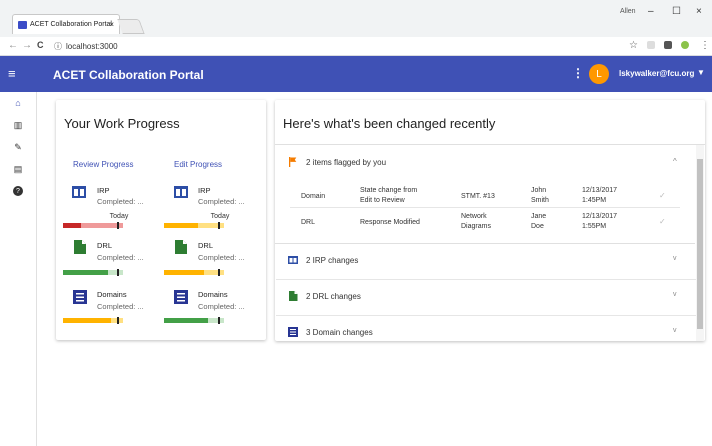  I want to click on scrollbar-thumb, so click(700, 244).